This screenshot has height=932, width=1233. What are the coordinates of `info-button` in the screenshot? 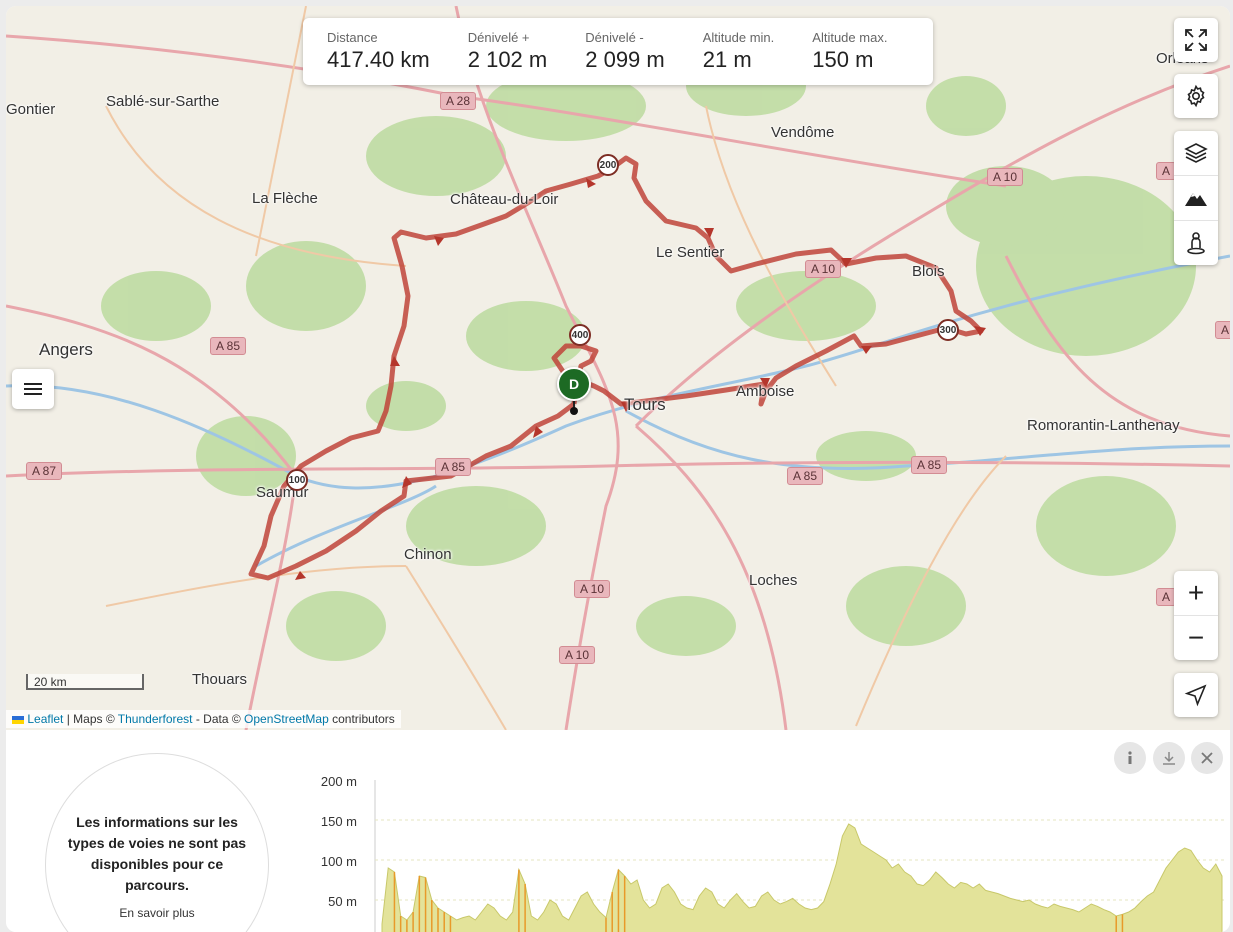 It's located at (1130, 758).